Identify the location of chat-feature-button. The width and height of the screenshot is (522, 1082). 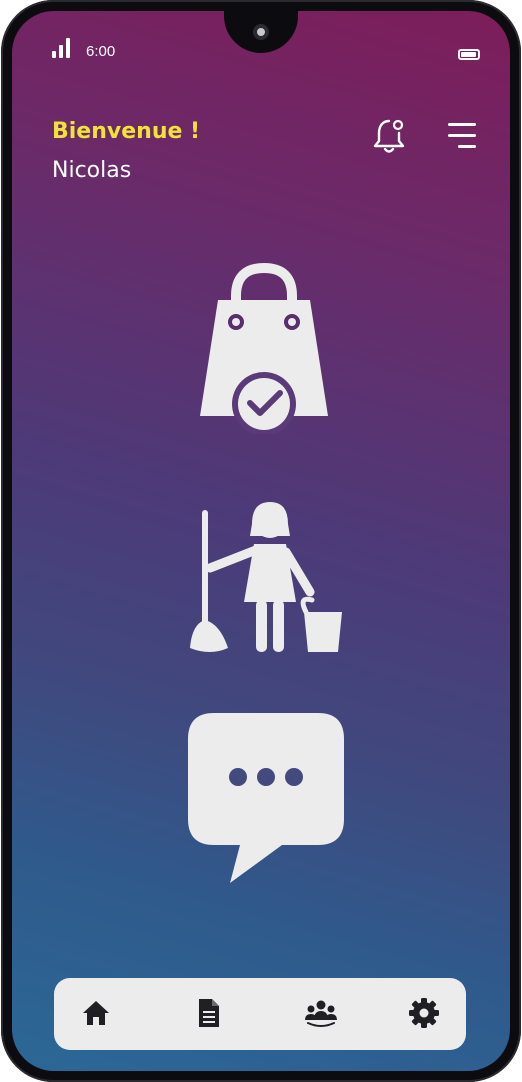
(266, 798).